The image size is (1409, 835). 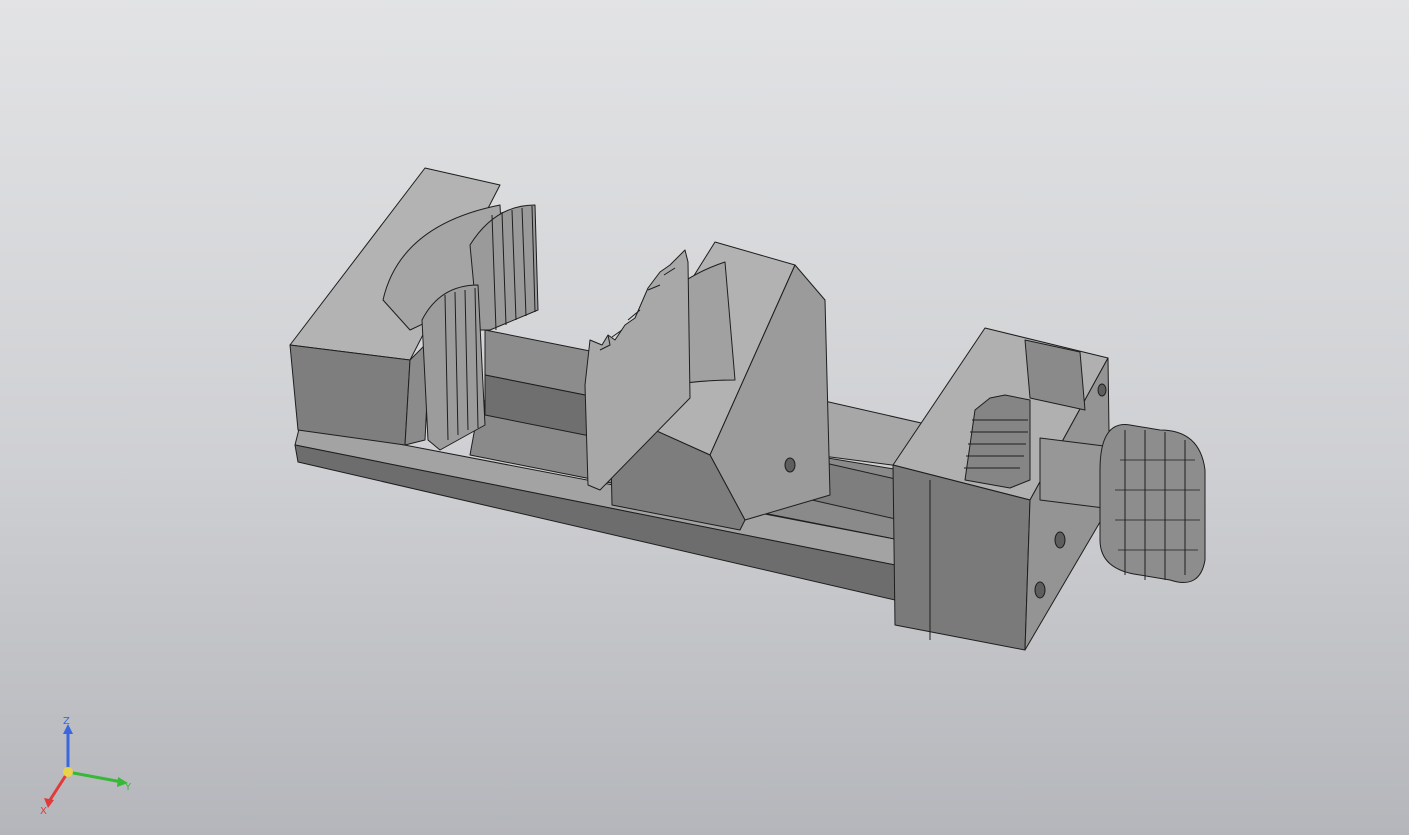 I want to click on x-axis-label: X, so click(x=43, y=811).